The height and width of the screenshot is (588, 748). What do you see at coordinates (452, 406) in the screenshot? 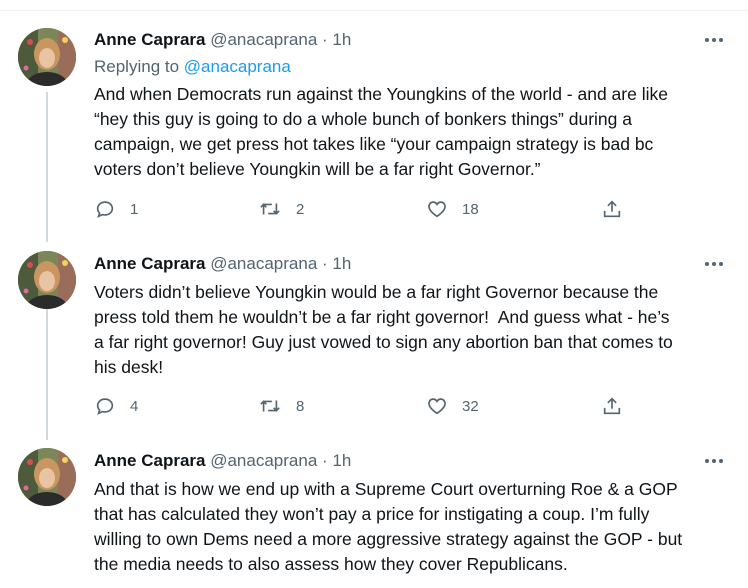
I see `like-button: 32` at bounding box center [452, 406].